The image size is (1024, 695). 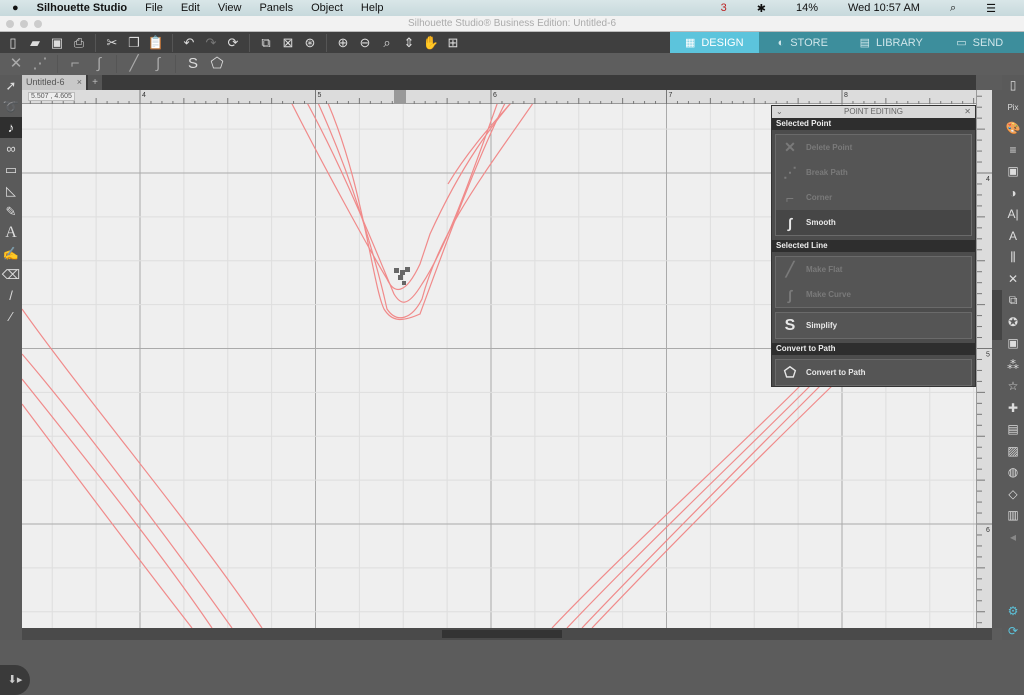 What do you see at coordinates (10, 24) in the screenshot?
I see `close-window-button` at bounding box center [10, 24].